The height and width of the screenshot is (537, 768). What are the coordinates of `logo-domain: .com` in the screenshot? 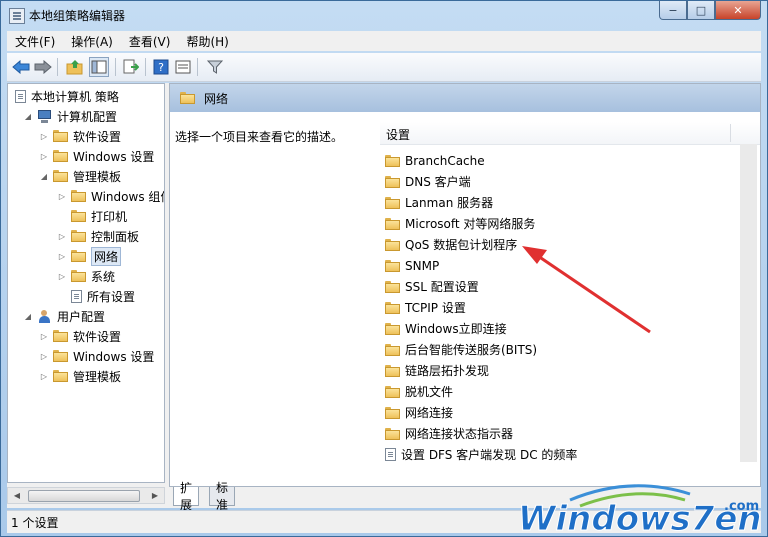 It's located at (741, 506).